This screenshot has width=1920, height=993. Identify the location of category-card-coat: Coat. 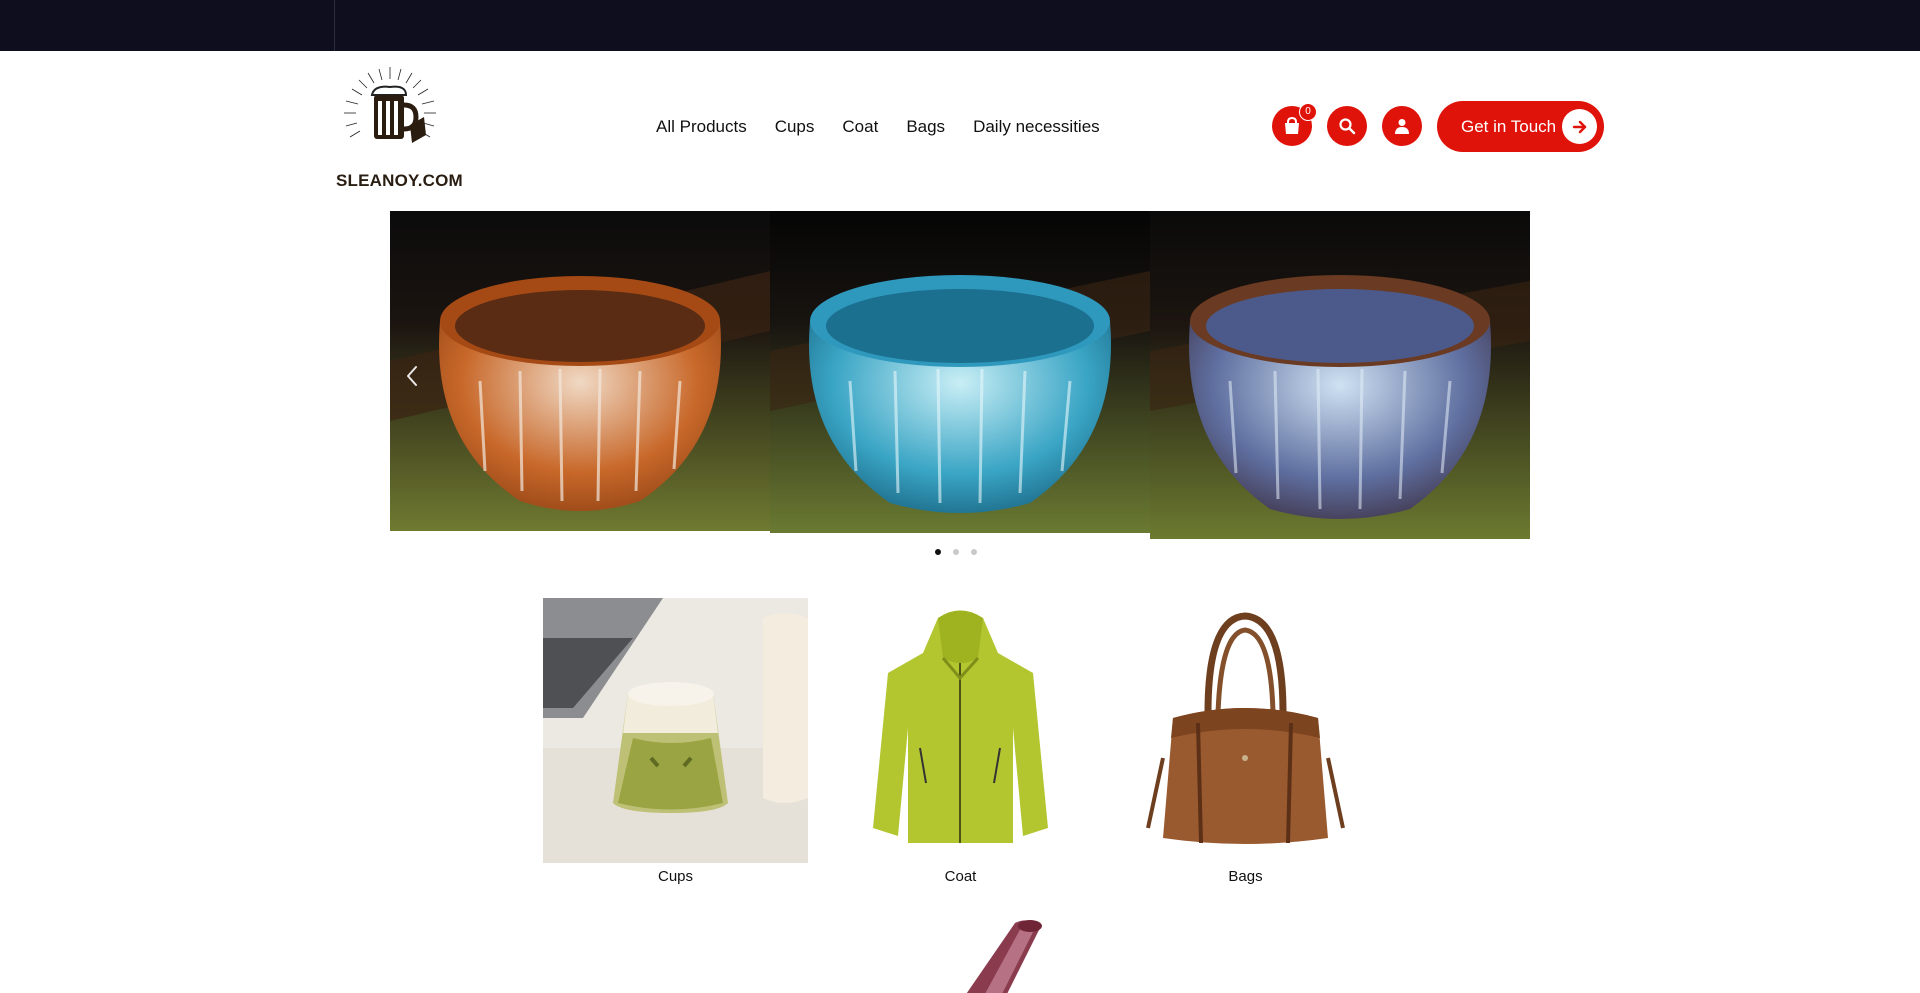
(960, 741).